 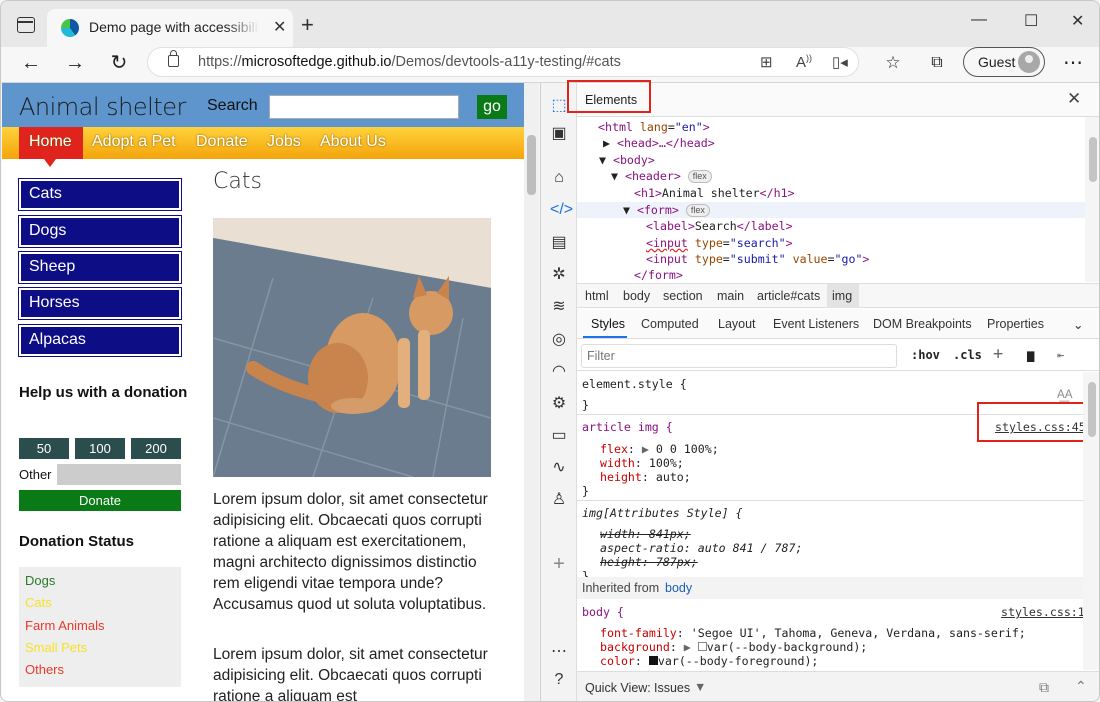 What do you see at coordinates (1081, 686) in the screenshot?
I see `chevron-up-icon: ⌃` at bounding box center [1081, 686].